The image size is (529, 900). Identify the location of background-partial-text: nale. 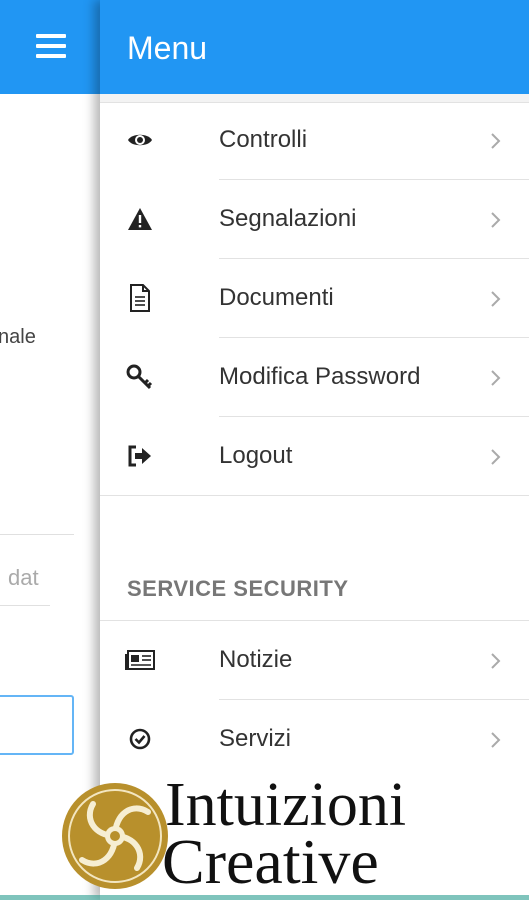
(18, 337).